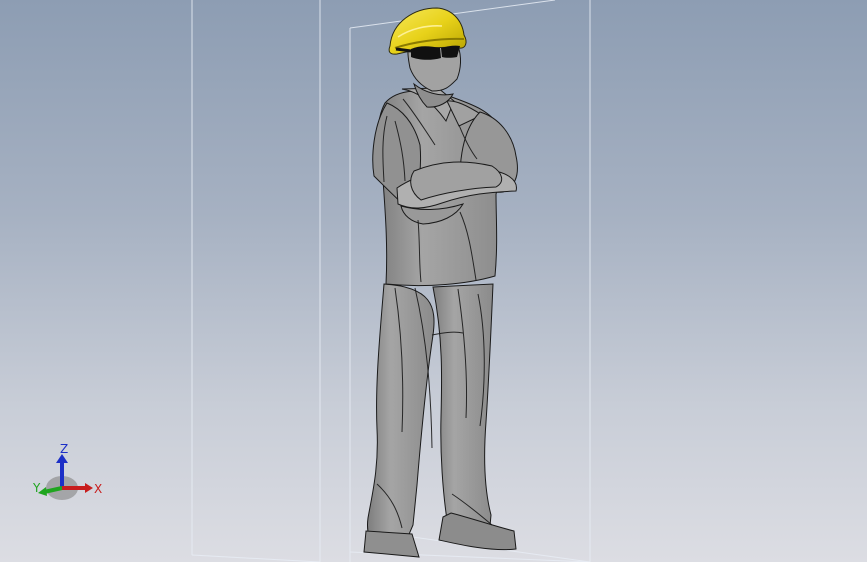 Image resolution: width=867 pixels, height=562 pixels. What do you see at coordinates (36, 488) in the screenshot?
I see `y-axis-label: Y` at bounding box center [36, 488].